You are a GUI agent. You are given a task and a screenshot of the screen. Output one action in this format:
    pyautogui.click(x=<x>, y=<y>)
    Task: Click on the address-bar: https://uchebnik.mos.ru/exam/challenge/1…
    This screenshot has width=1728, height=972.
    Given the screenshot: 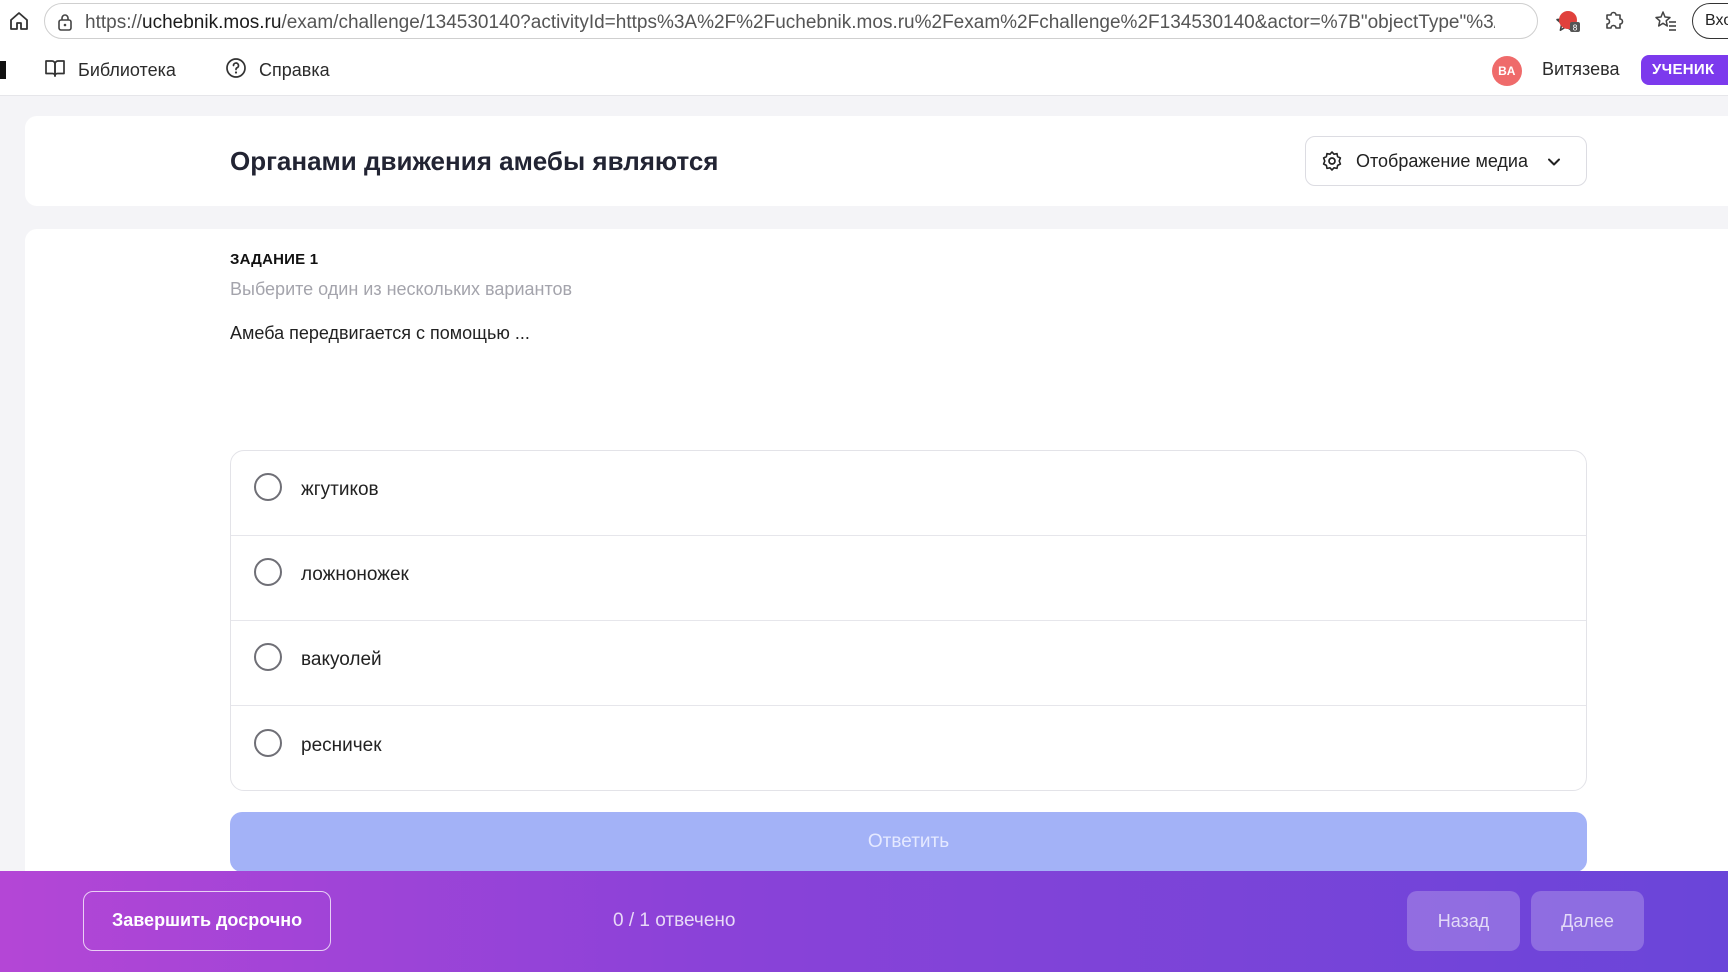 What is the action you would take?
    pyautogui.click(x=810, y=21)
    